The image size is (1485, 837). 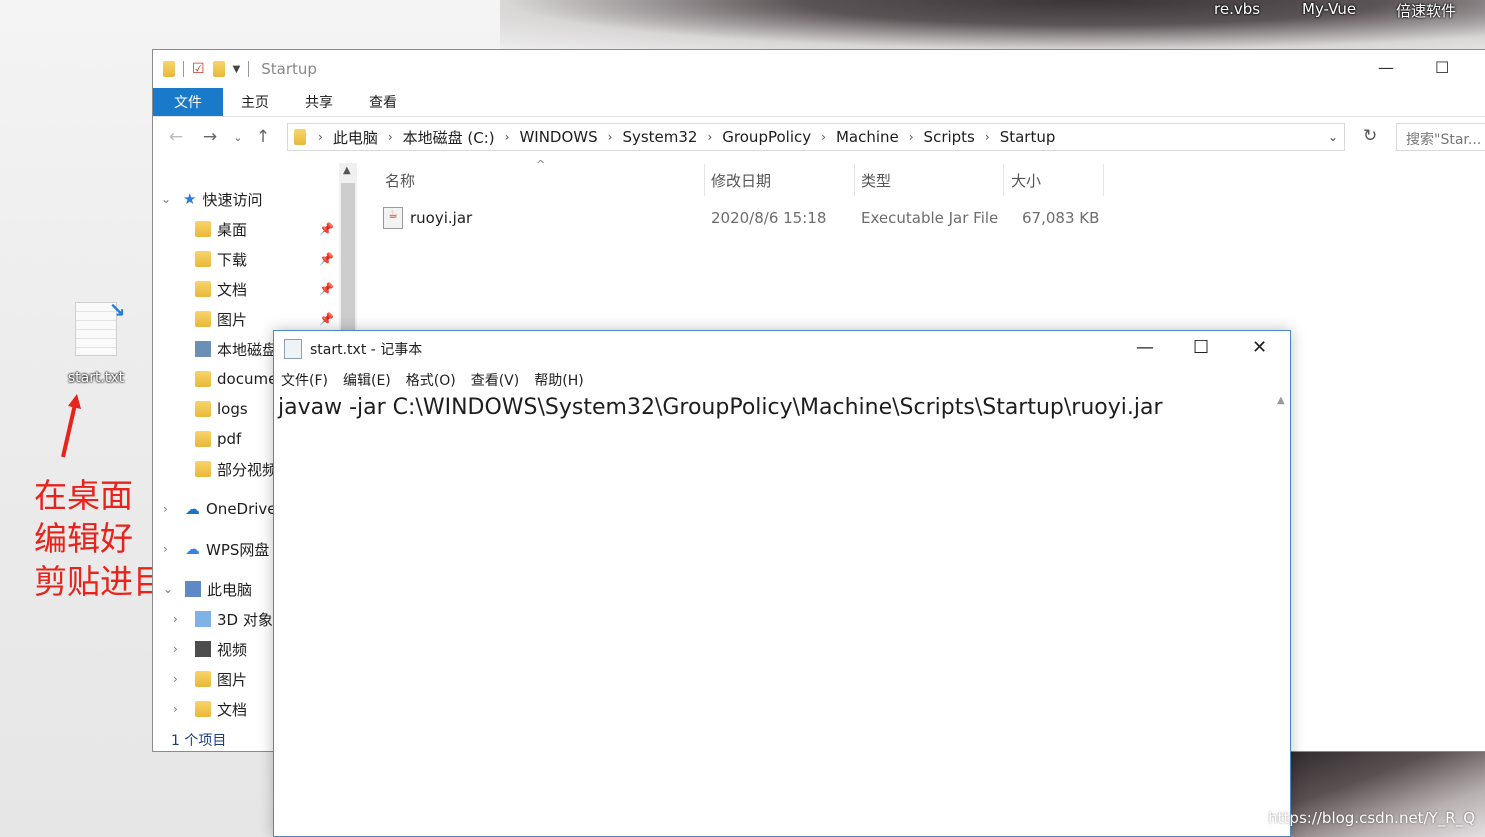 What do you see at coordinates (207, 589) in the screenshot?
I see `nav-this-pc: ⌄ 此电脑` at bounding box center [207, 589].